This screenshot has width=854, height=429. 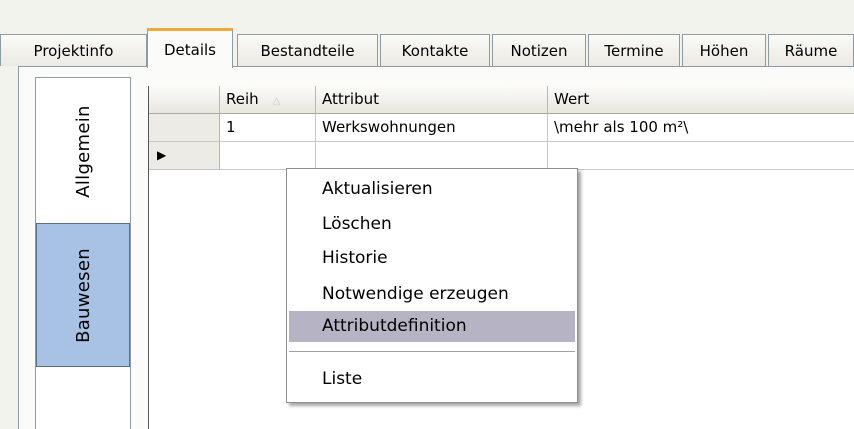 I want to click on tab-termine: Termine, so click(x=634, y=50).